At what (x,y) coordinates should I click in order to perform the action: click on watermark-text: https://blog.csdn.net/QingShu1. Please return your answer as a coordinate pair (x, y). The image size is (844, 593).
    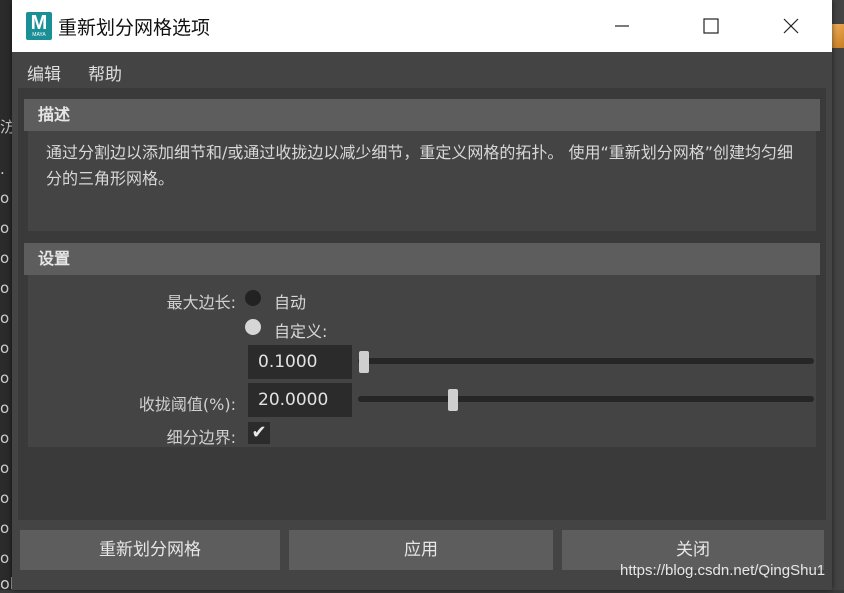
    Looking at the image, I should click on (723, 570).